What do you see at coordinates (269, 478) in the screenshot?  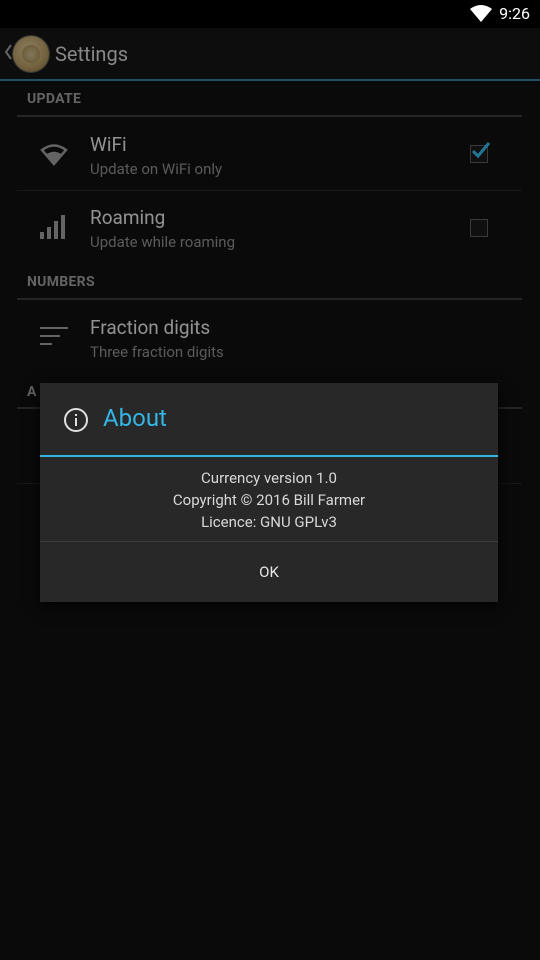 I see `version-text: Currency version 1.0` at bounding box center [269, 478].